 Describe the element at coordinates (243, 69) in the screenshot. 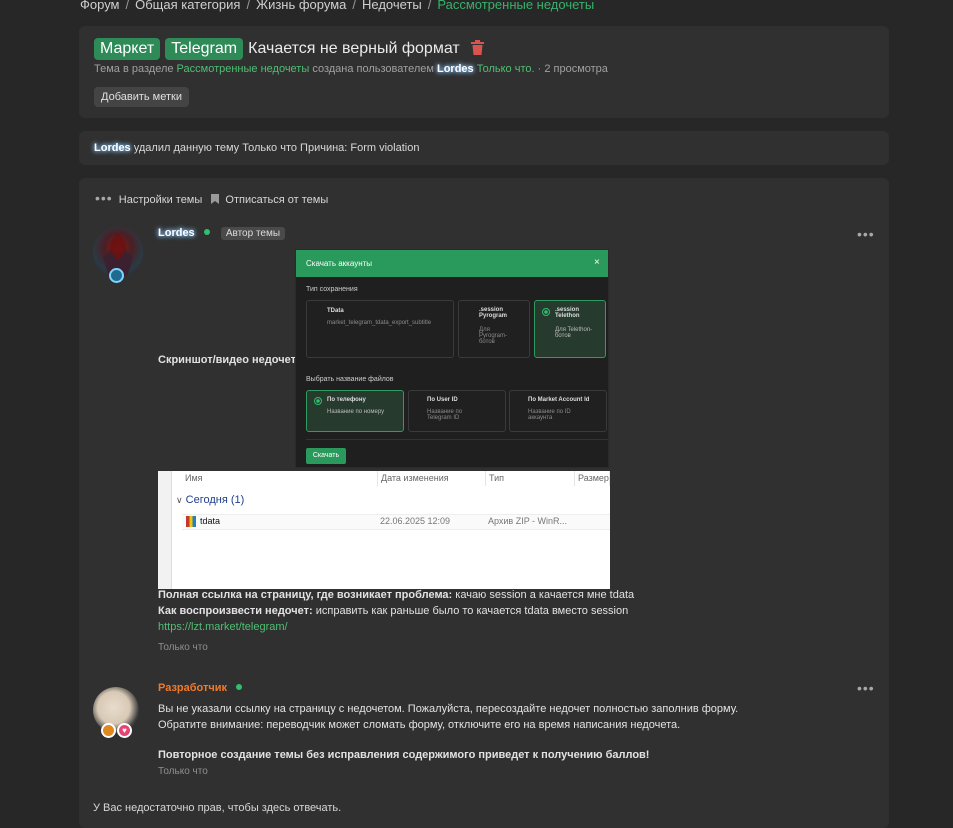

I see `meta-section-link: Рассмотренные недочеты` at that location.